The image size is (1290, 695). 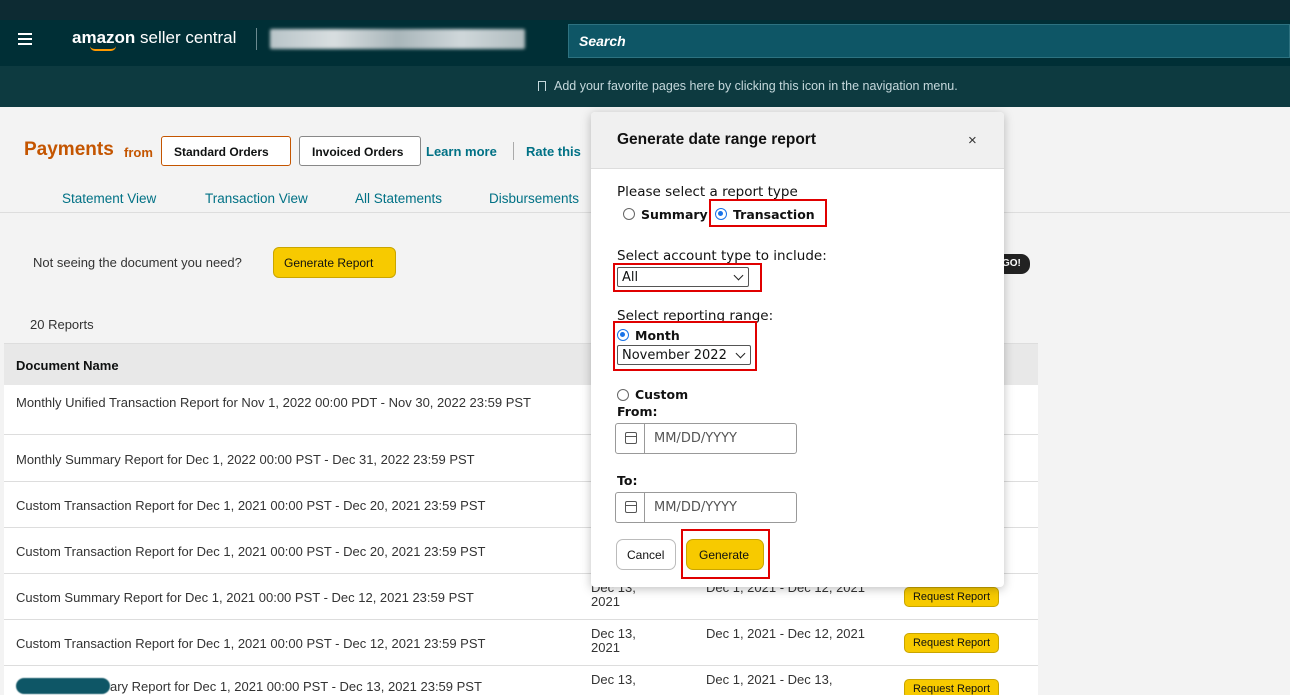 What do you see at coordinates (256, 198) in the screenshot?
I see `tab-transaction-view: Transaction View` at bounding box center [256, 198].